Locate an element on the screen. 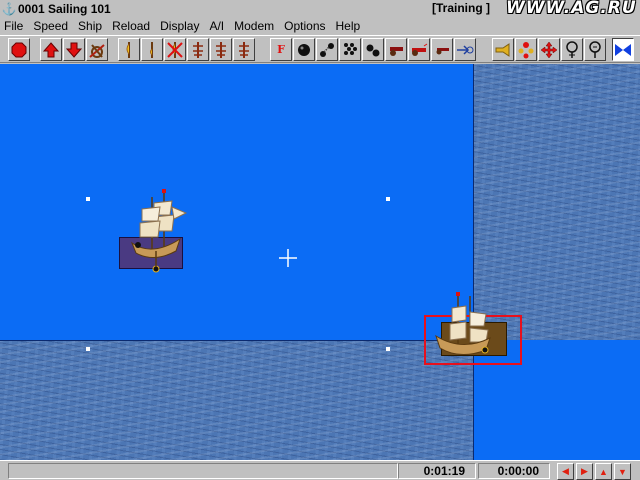  toolbar: F is located at coordinates (320, 49).